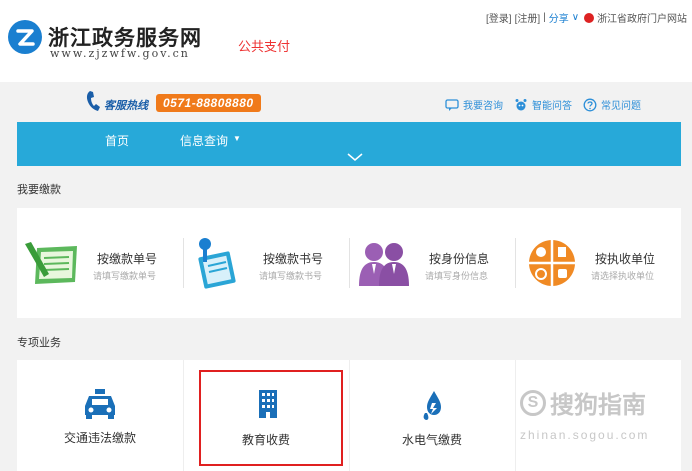  Describe the element at coordinates (125, 276) in the screenshot. I see `pay-item-hint: 请填写缴款单号` at that location.